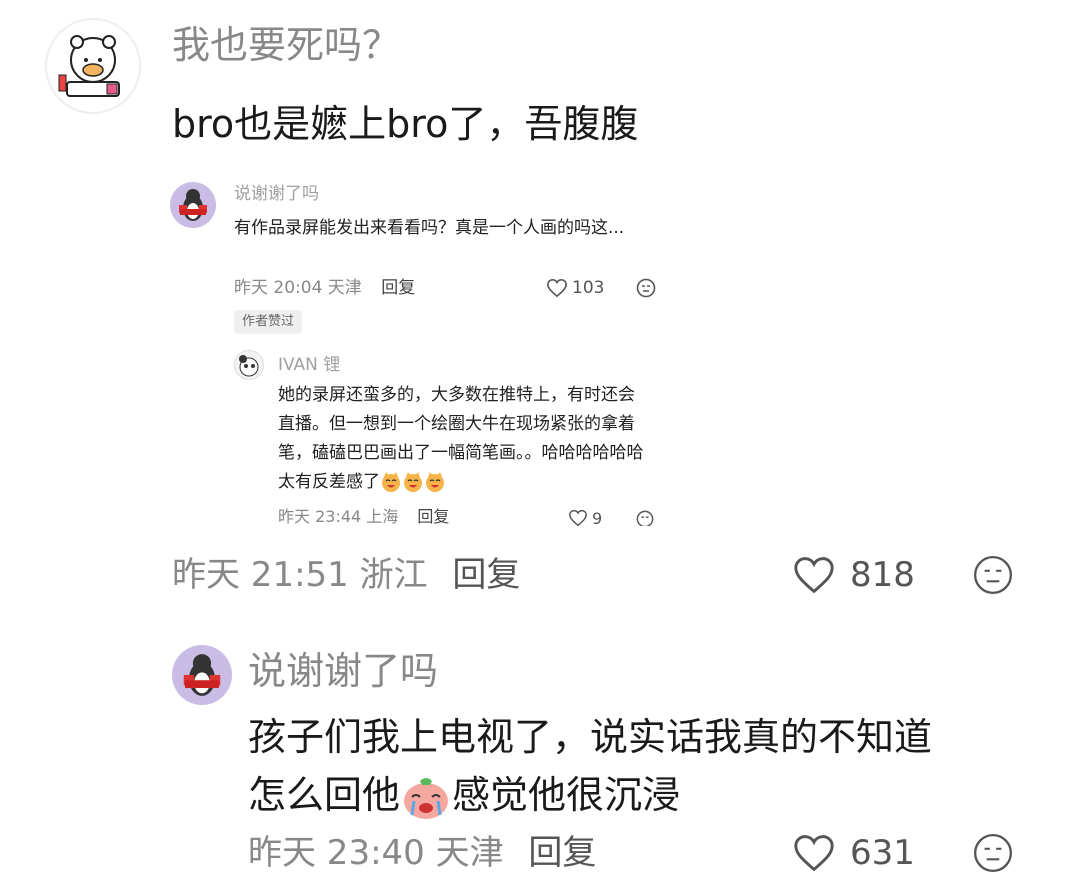 Image resolution: width=1080 pixels, height=895 pixels. I want to click on comment-text: bro也是嬷上bro了，吾腹腹, so click(405, 124).